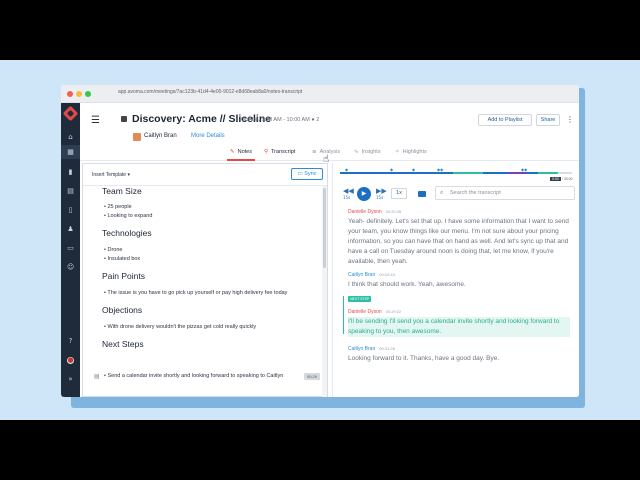 The height and width of the screenshot is (480, 640). What do you see at coordinates (70, 137) in the screenshot?
I see `home-icon: ⌂` at bounding box center [70, 137].